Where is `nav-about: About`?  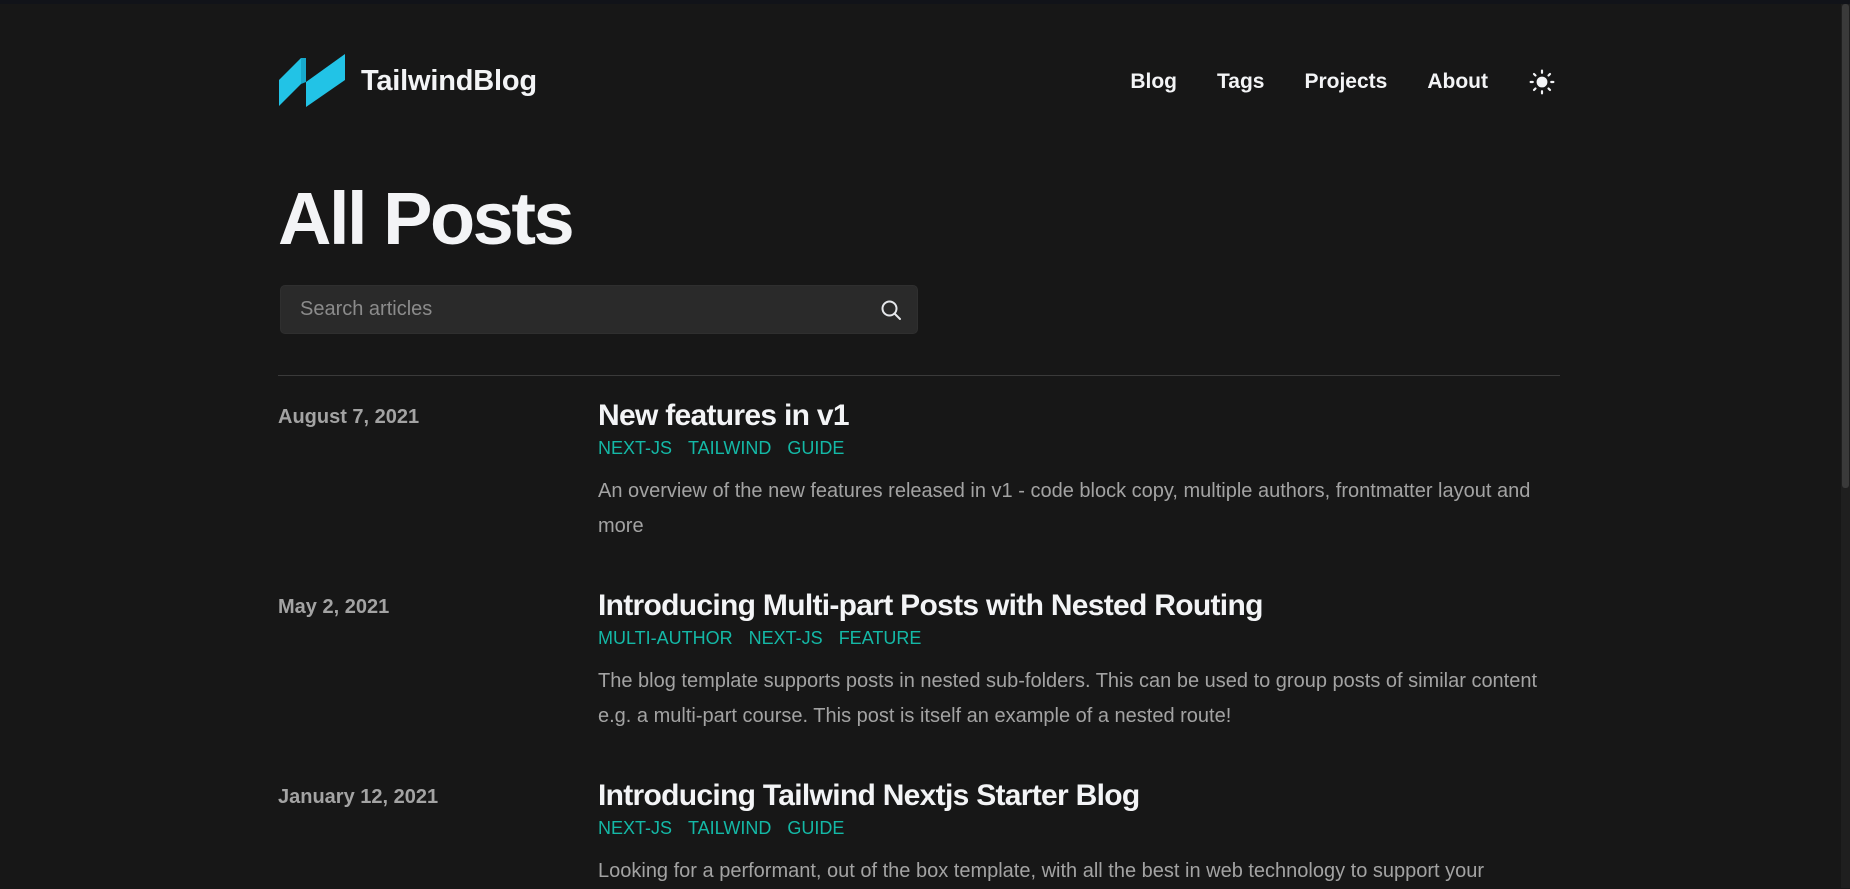
nav-about: About is located at coordinates (1457, 82).